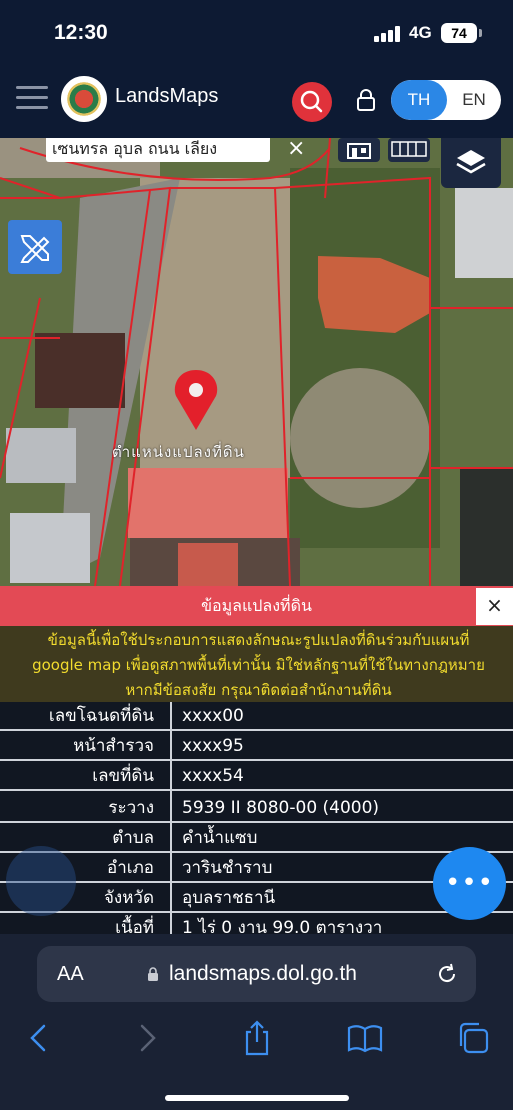  Describe the element at coordinates (258, 690) in the screenshot. I see `notice-line: หากมีข้อสงสัย กรุณาติดต่อสำนักงานที่ดิน` at that location.